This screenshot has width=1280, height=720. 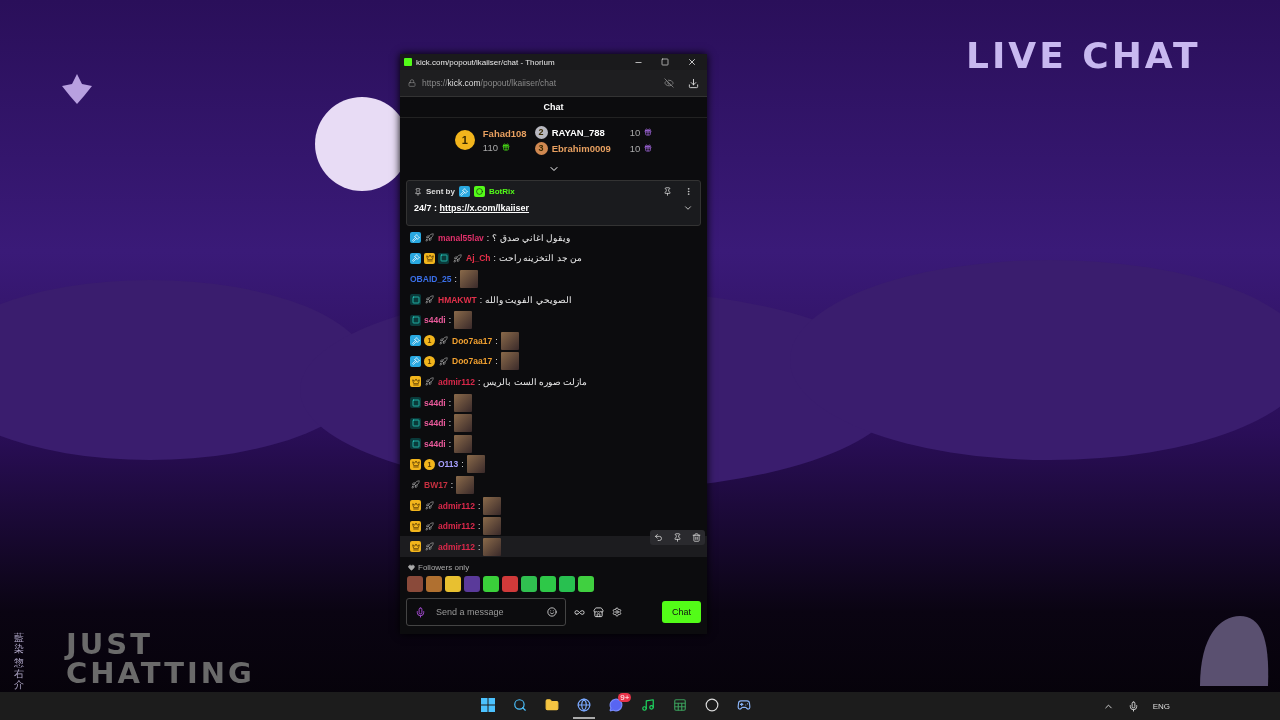 What do you see at coordinates (489, 83) in the screenshot?
I see `url-text: https://kick.com/popout/lkaiiser/chat` at bounding box center [489, 83].